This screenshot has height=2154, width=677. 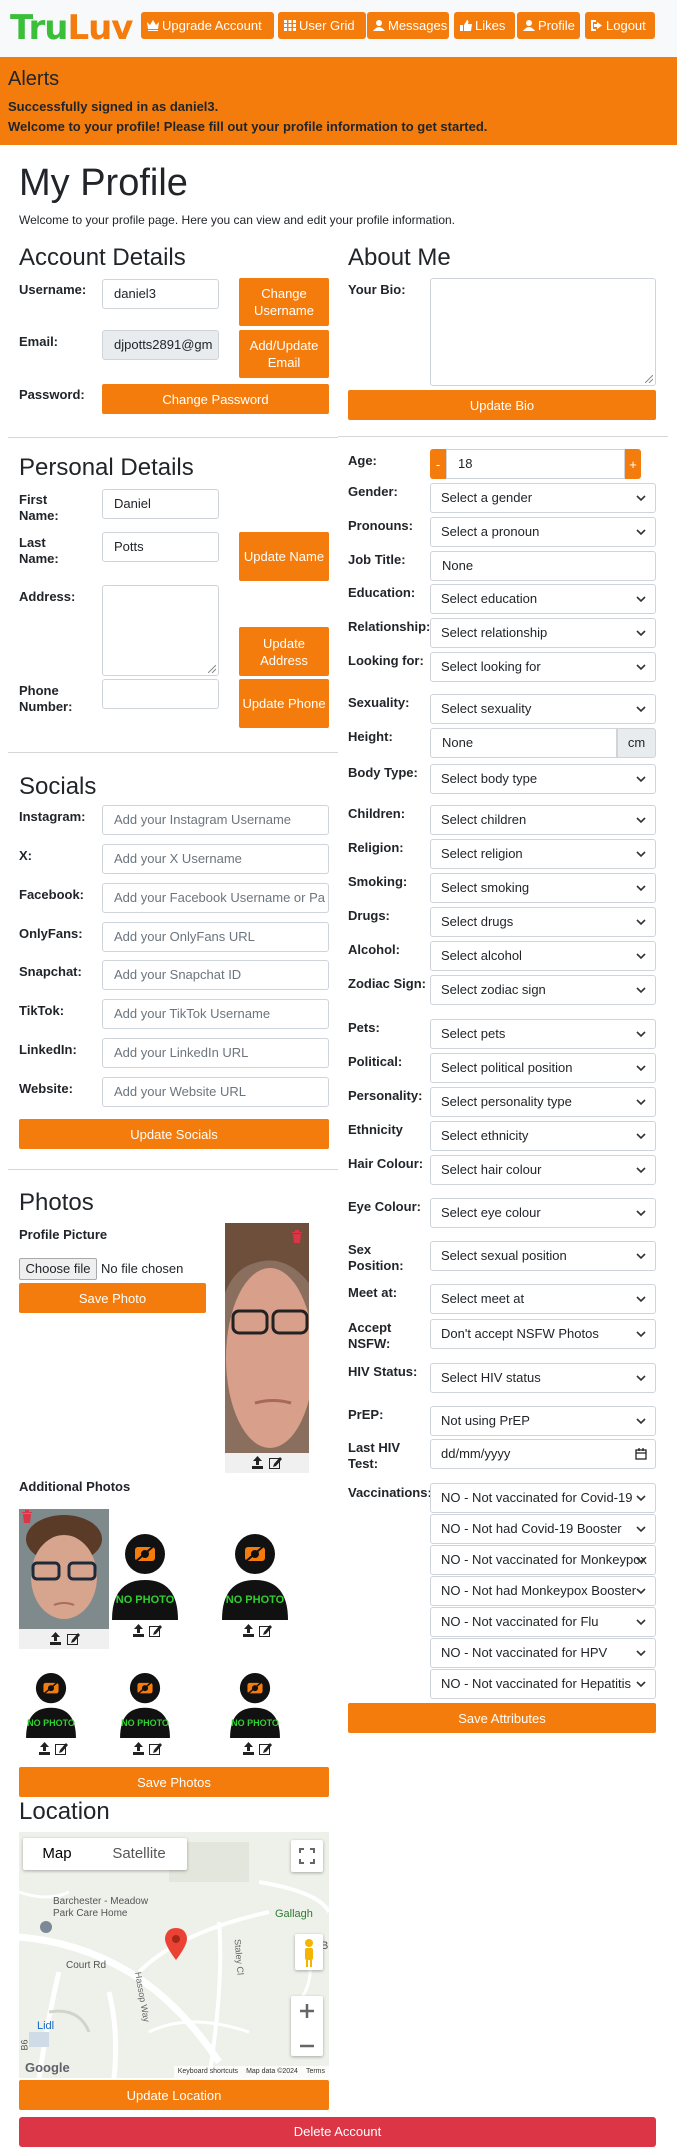 What do you see at coordinates (543, 1256) in the screenshot?
I see `attribute-select: Select sexual position` at bounding box center [543, 1256].